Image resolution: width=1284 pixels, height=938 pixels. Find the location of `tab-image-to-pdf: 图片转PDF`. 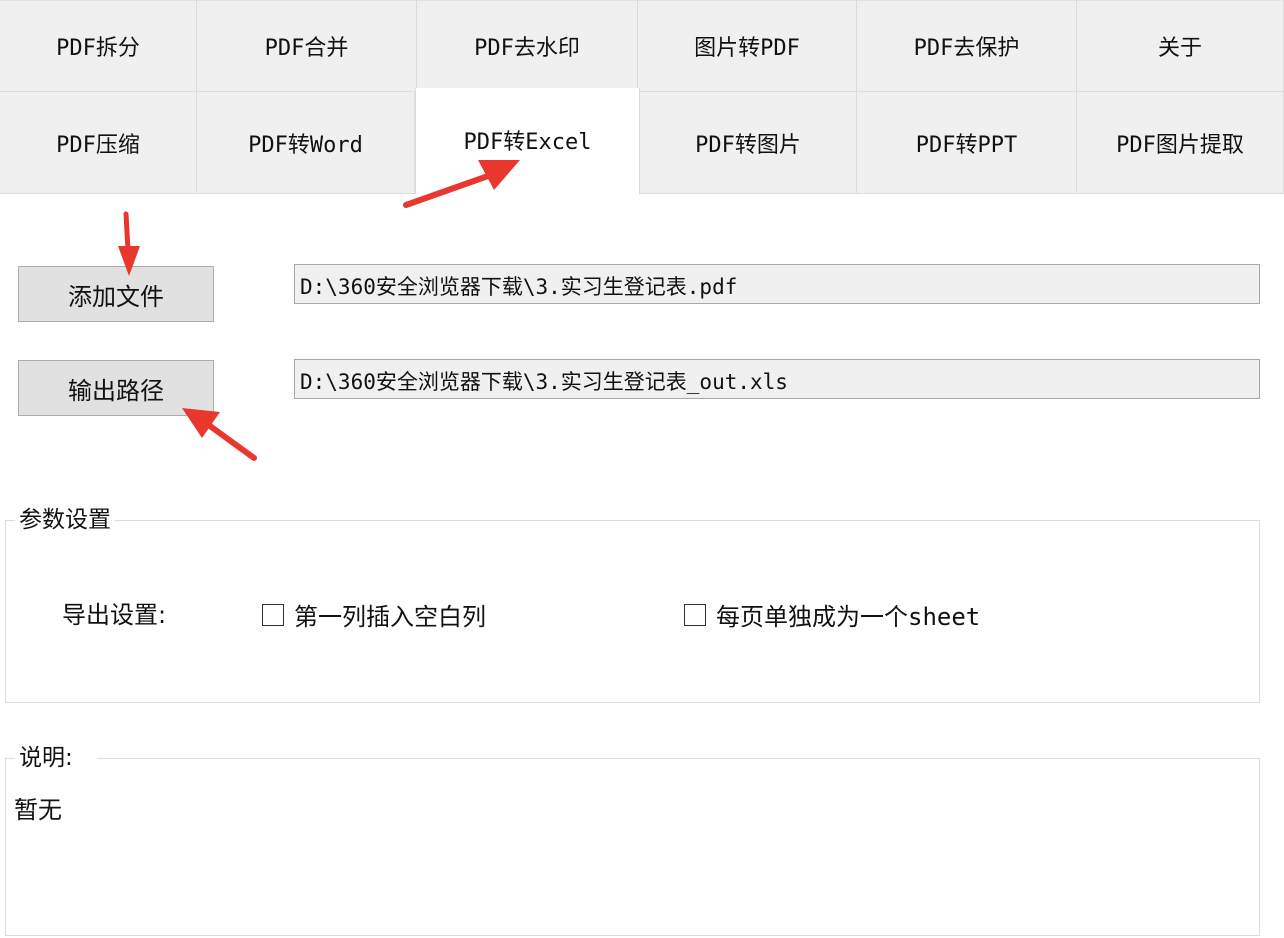

tab-image-to-pdf: 图片转PDF is located at coordinates (747, 46).